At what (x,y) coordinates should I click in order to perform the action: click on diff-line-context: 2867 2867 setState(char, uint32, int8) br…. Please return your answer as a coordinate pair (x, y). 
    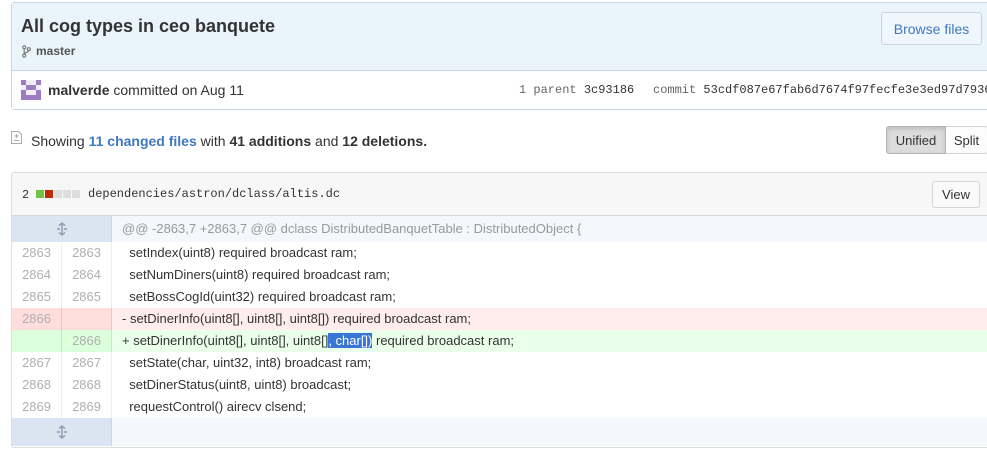
    Looking at the image, I should click on (499, 363).